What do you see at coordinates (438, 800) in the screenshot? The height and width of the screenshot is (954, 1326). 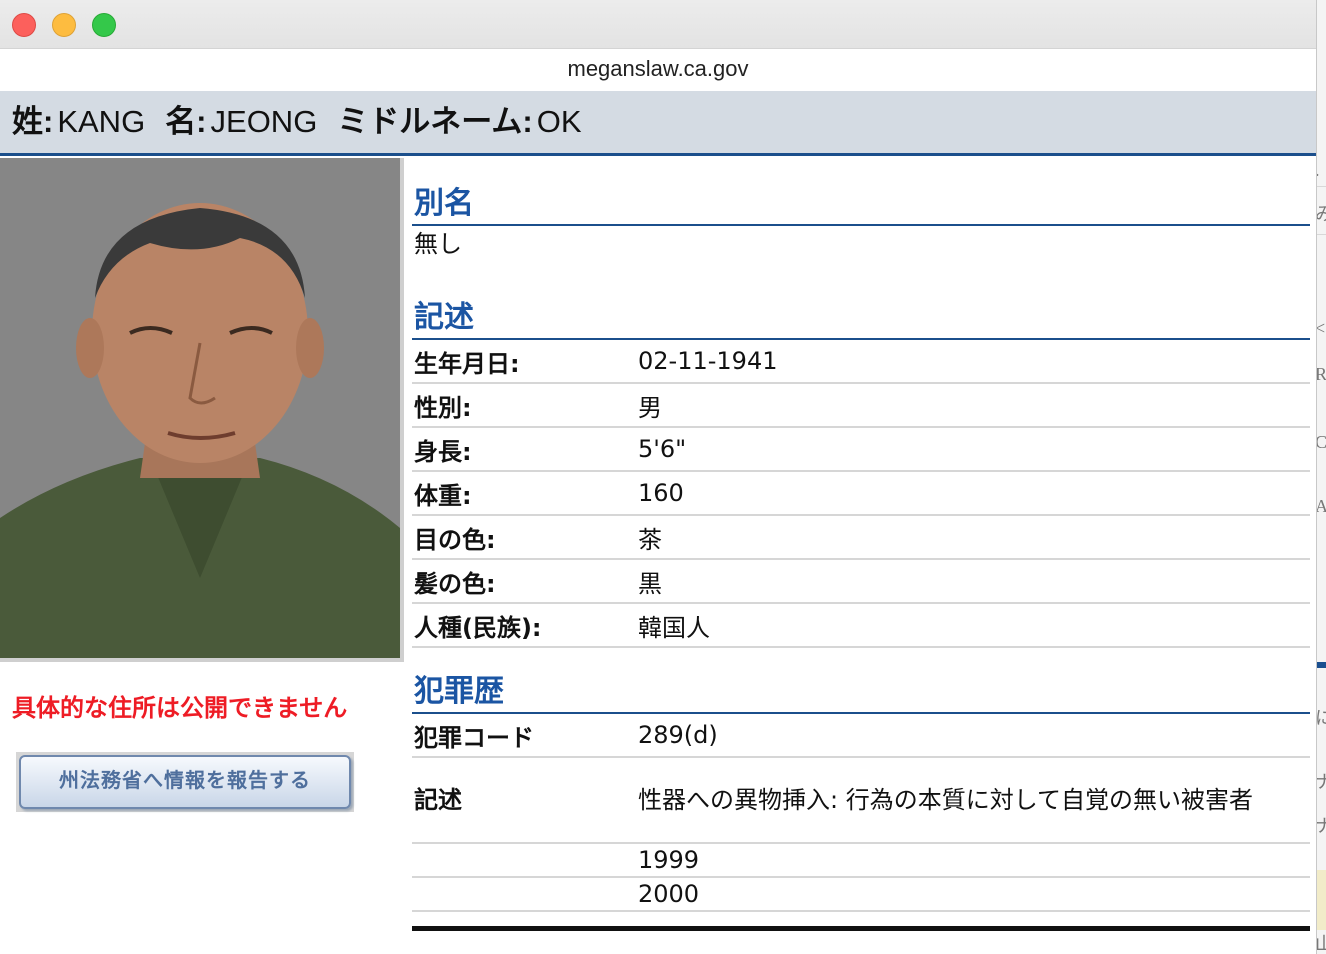 I see `offense-description-label: 記述` at bounding box center [438, 800].